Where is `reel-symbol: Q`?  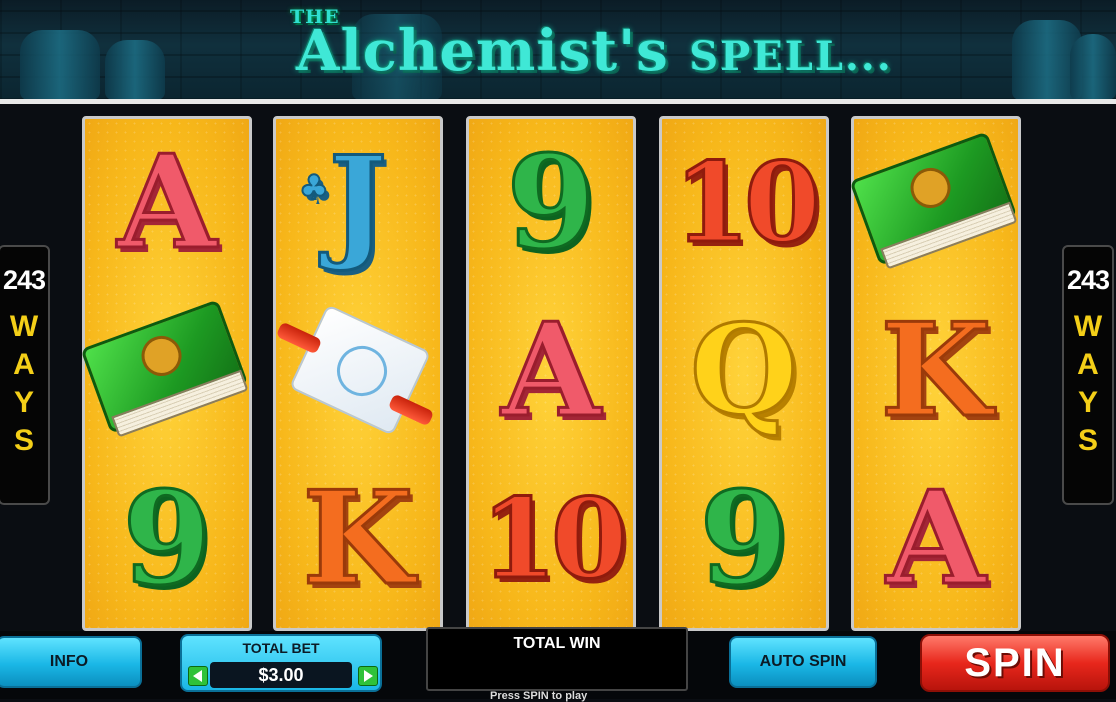
reel-symbol: Q is located at coordinates (744, 371).